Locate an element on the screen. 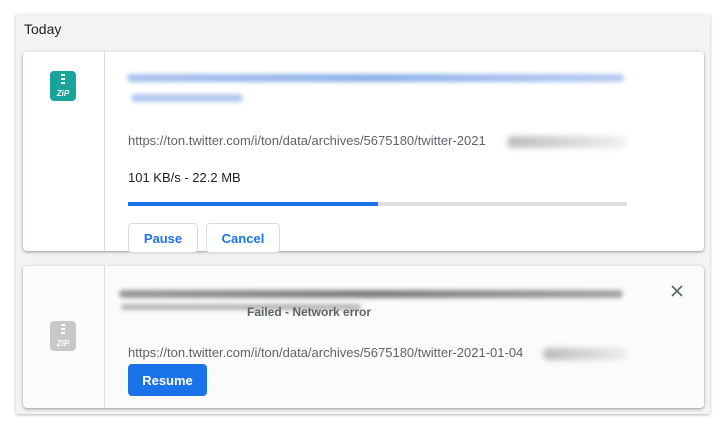 The image size is (726, 430). section-title-today: Today is located at coordinates (43, 29).